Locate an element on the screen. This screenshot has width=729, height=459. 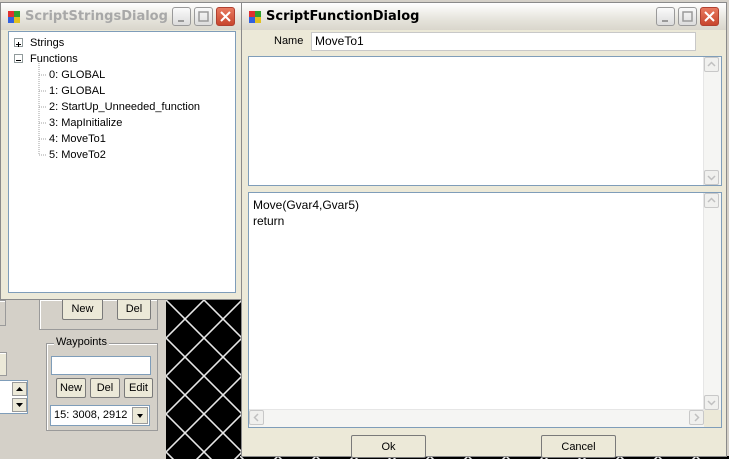
tree-node-function: 1: GLOBAL is located at coordinates (77, 91).